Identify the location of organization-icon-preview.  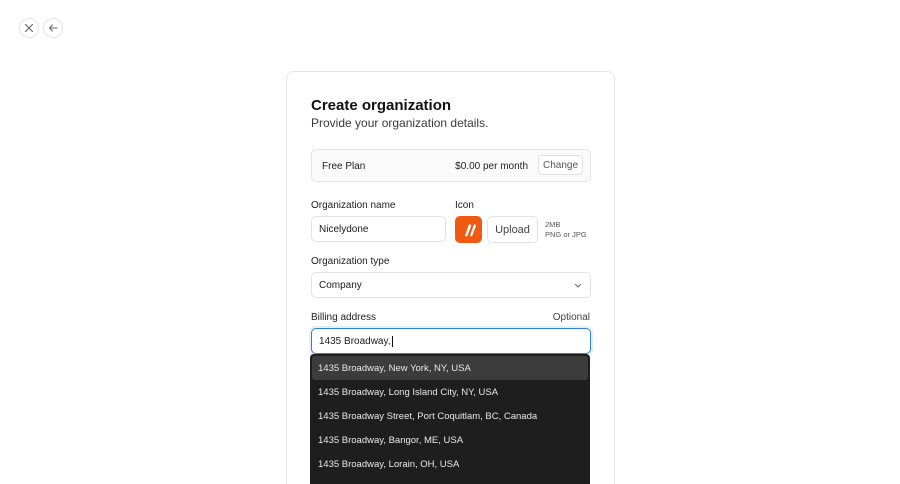
(468, 229).